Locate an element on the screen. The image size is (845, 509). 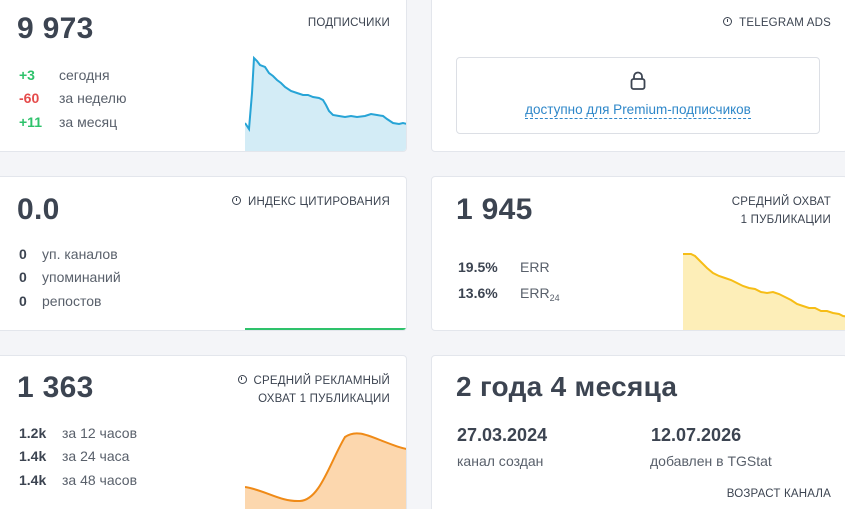
subscribers-today-row: +3 сегодня is located at coordinates (64, 75).